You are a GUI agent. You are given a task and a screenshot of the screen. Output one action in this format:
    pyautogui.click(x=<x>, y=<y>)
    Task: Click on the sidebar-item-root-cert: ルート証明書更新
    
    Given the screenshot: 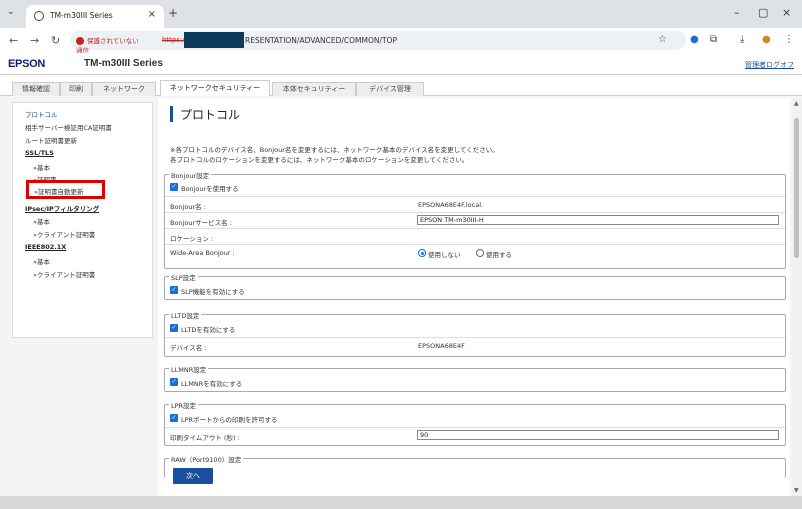 What is the action you would take?
    pyautogui.click(x=51, y=140)
    